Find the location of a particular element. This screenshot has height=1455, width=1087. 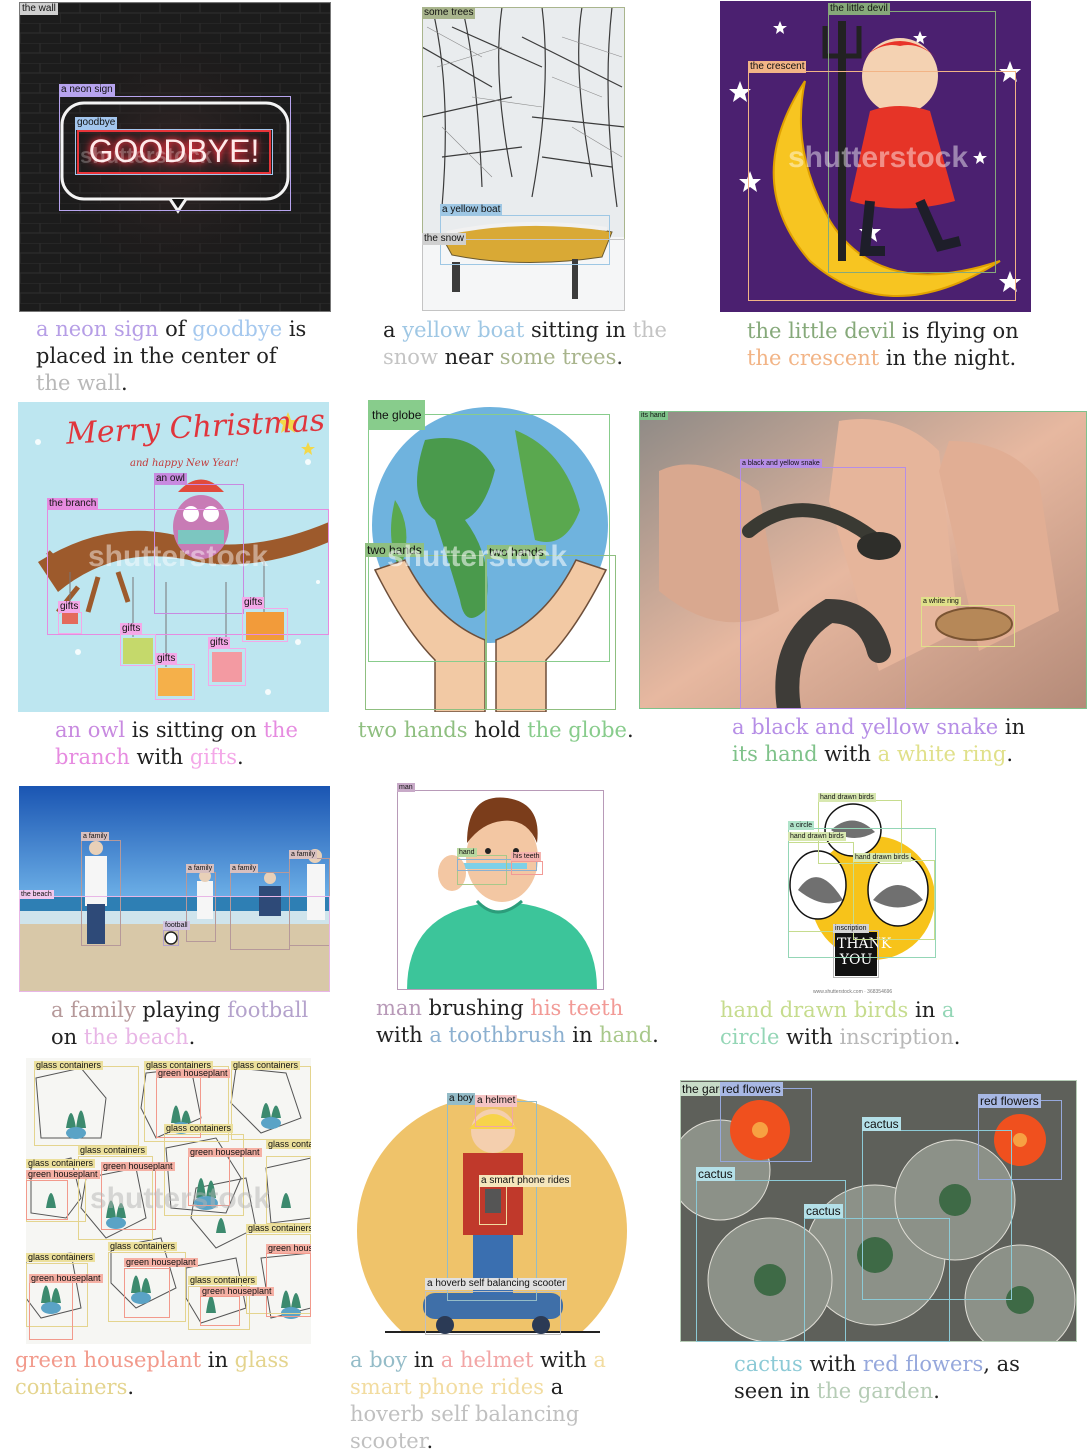

caption-segment: in the night. is located at coordinates (948, 358).